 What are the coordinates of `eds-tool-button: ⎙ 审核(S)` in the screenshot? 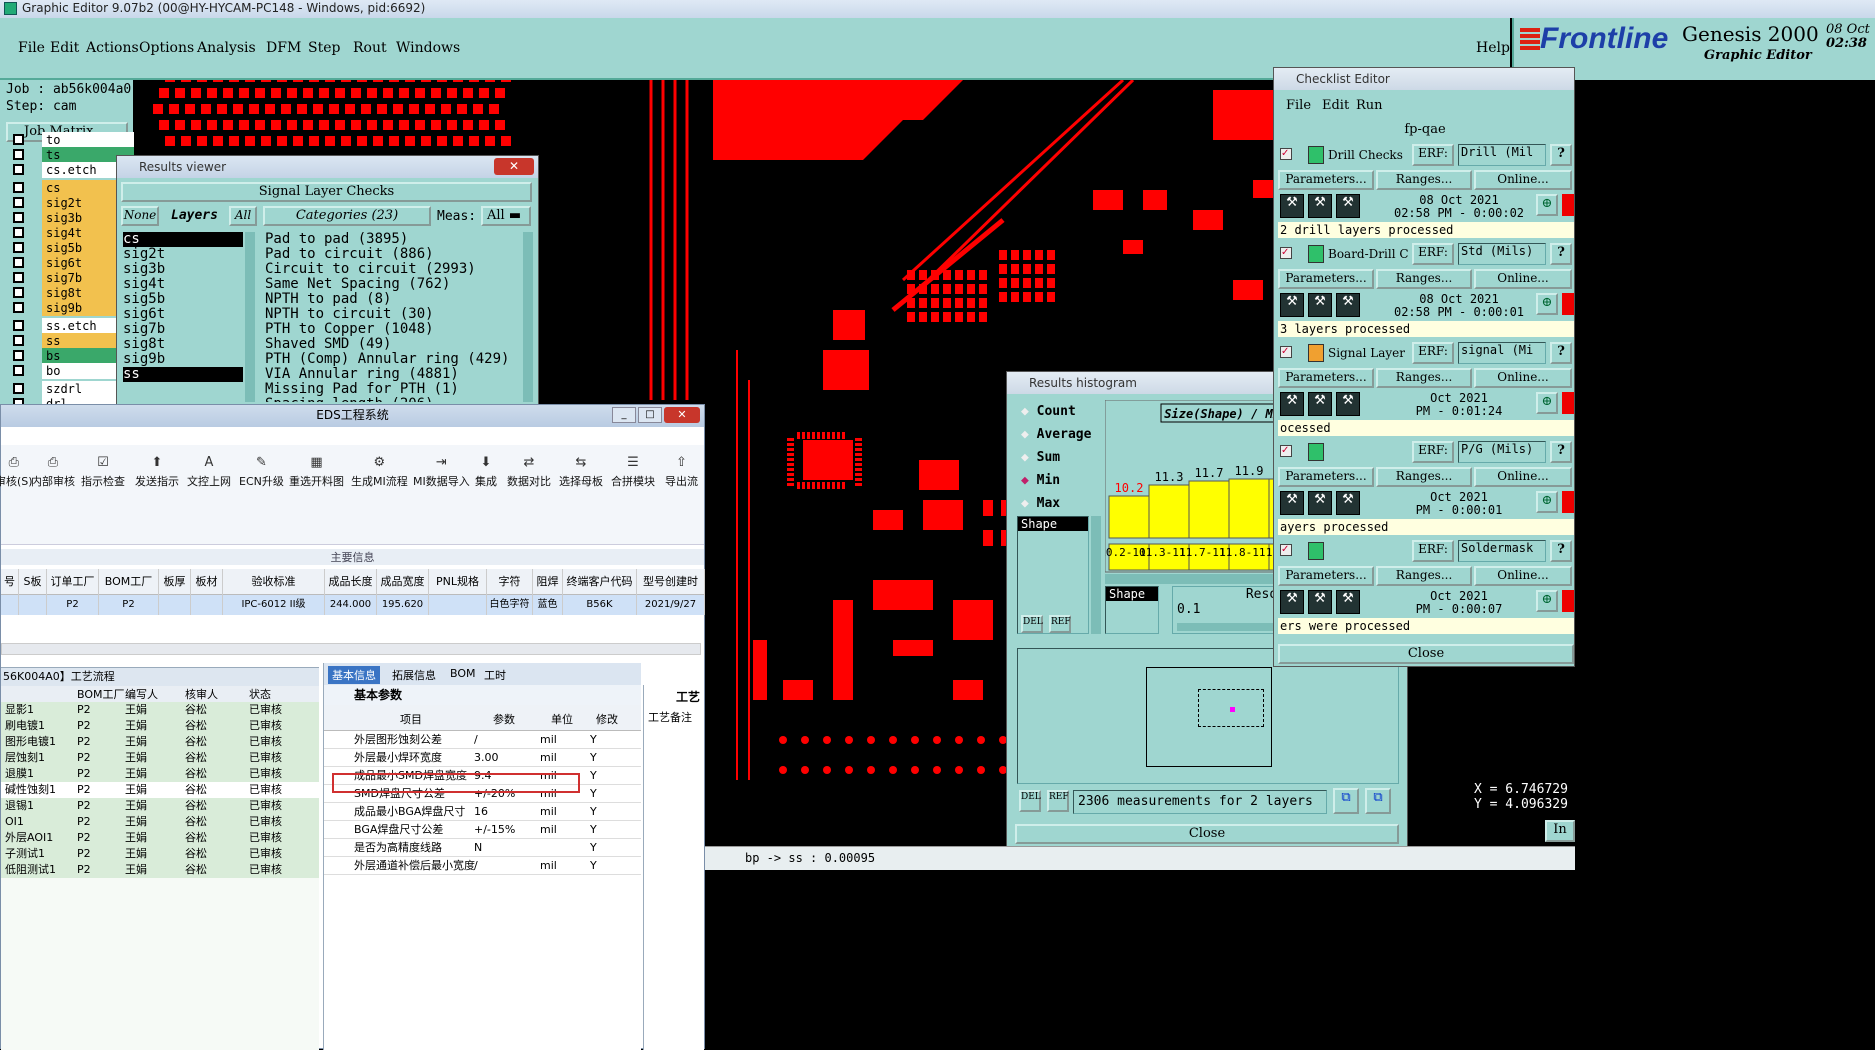 It's located at (16, 472).